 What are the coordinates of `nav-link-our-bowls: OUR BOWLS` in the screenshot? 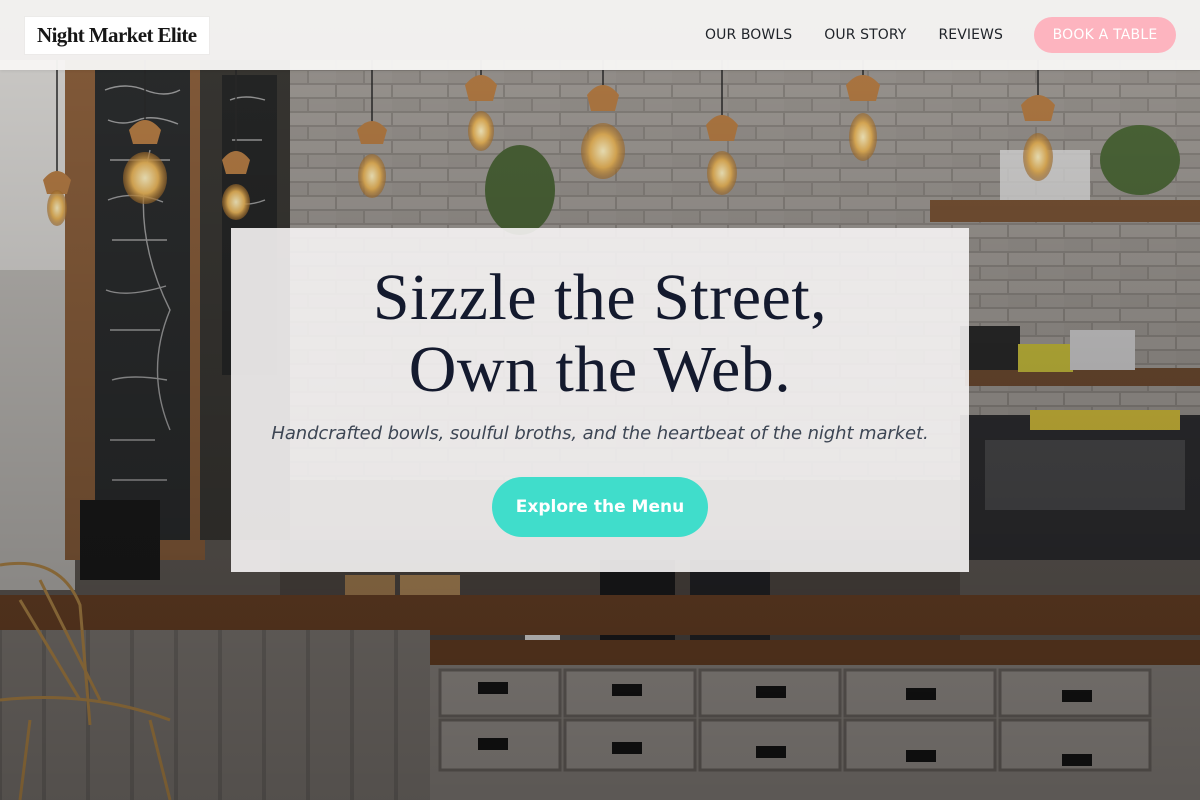 It's located at (748, 35).